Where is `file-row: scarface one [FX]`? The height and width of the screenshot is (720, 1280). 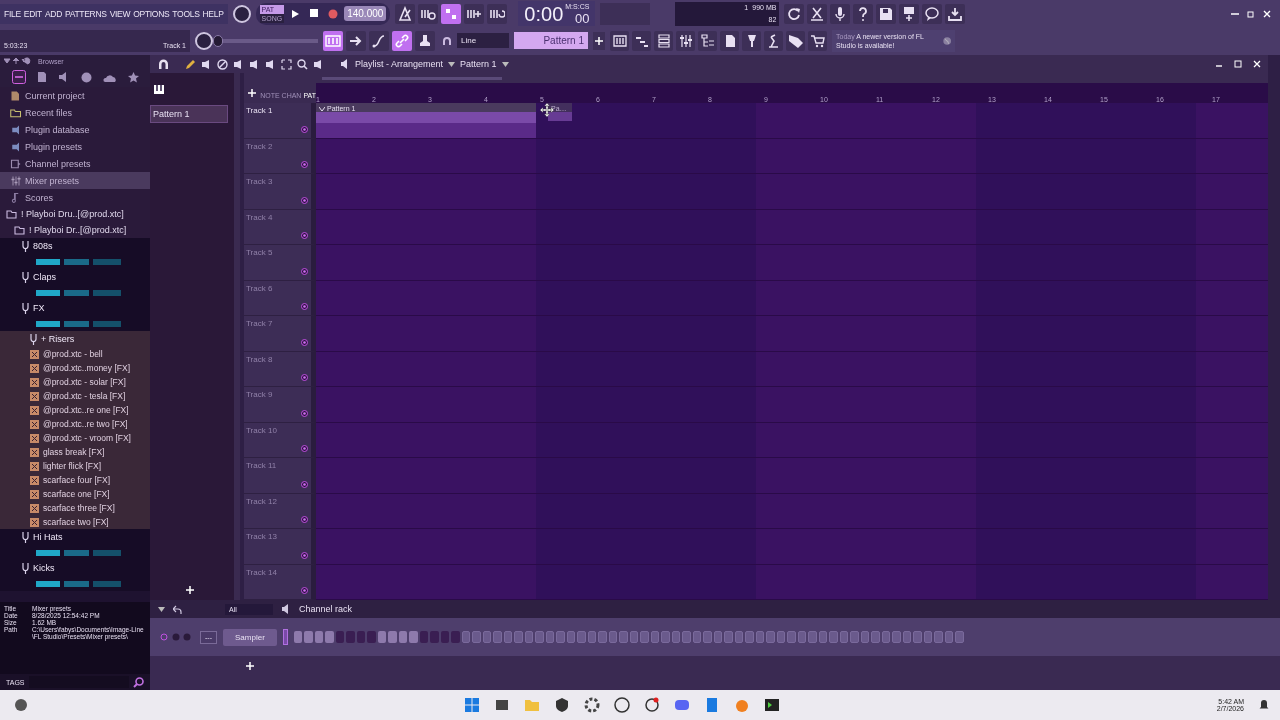
file-row: scarface one [FX] is located at coordinates (75, 494).